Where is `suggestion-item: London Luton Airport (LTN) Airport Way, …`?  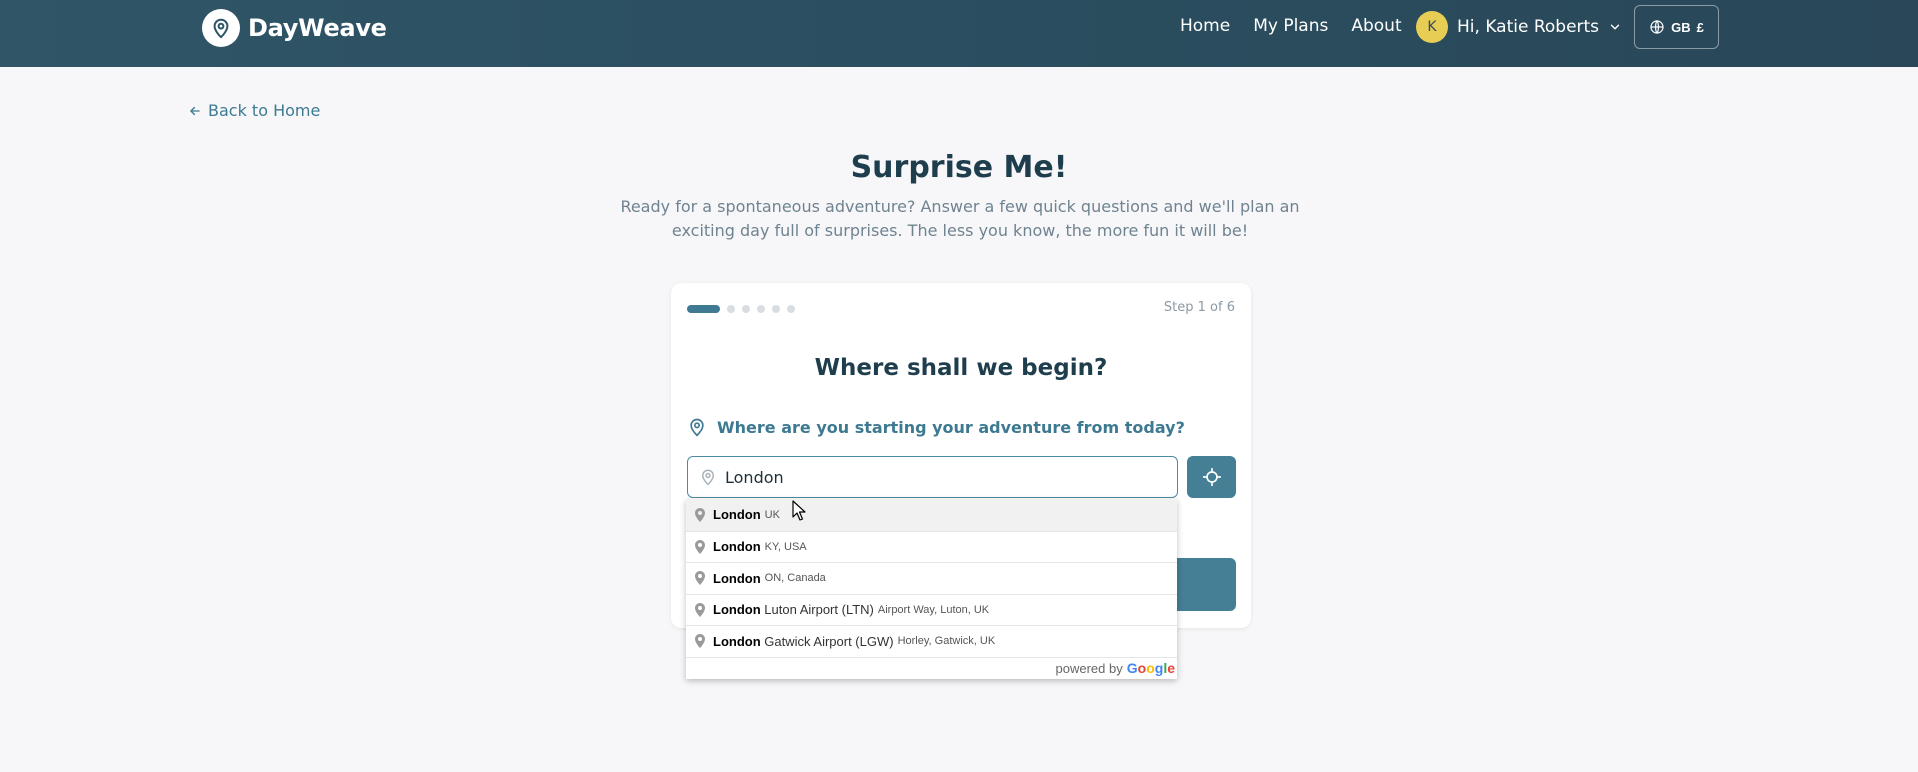 suggestion-item: London Luton Airport (LTN) Airport Way, … is located at coordinates (931, 609).